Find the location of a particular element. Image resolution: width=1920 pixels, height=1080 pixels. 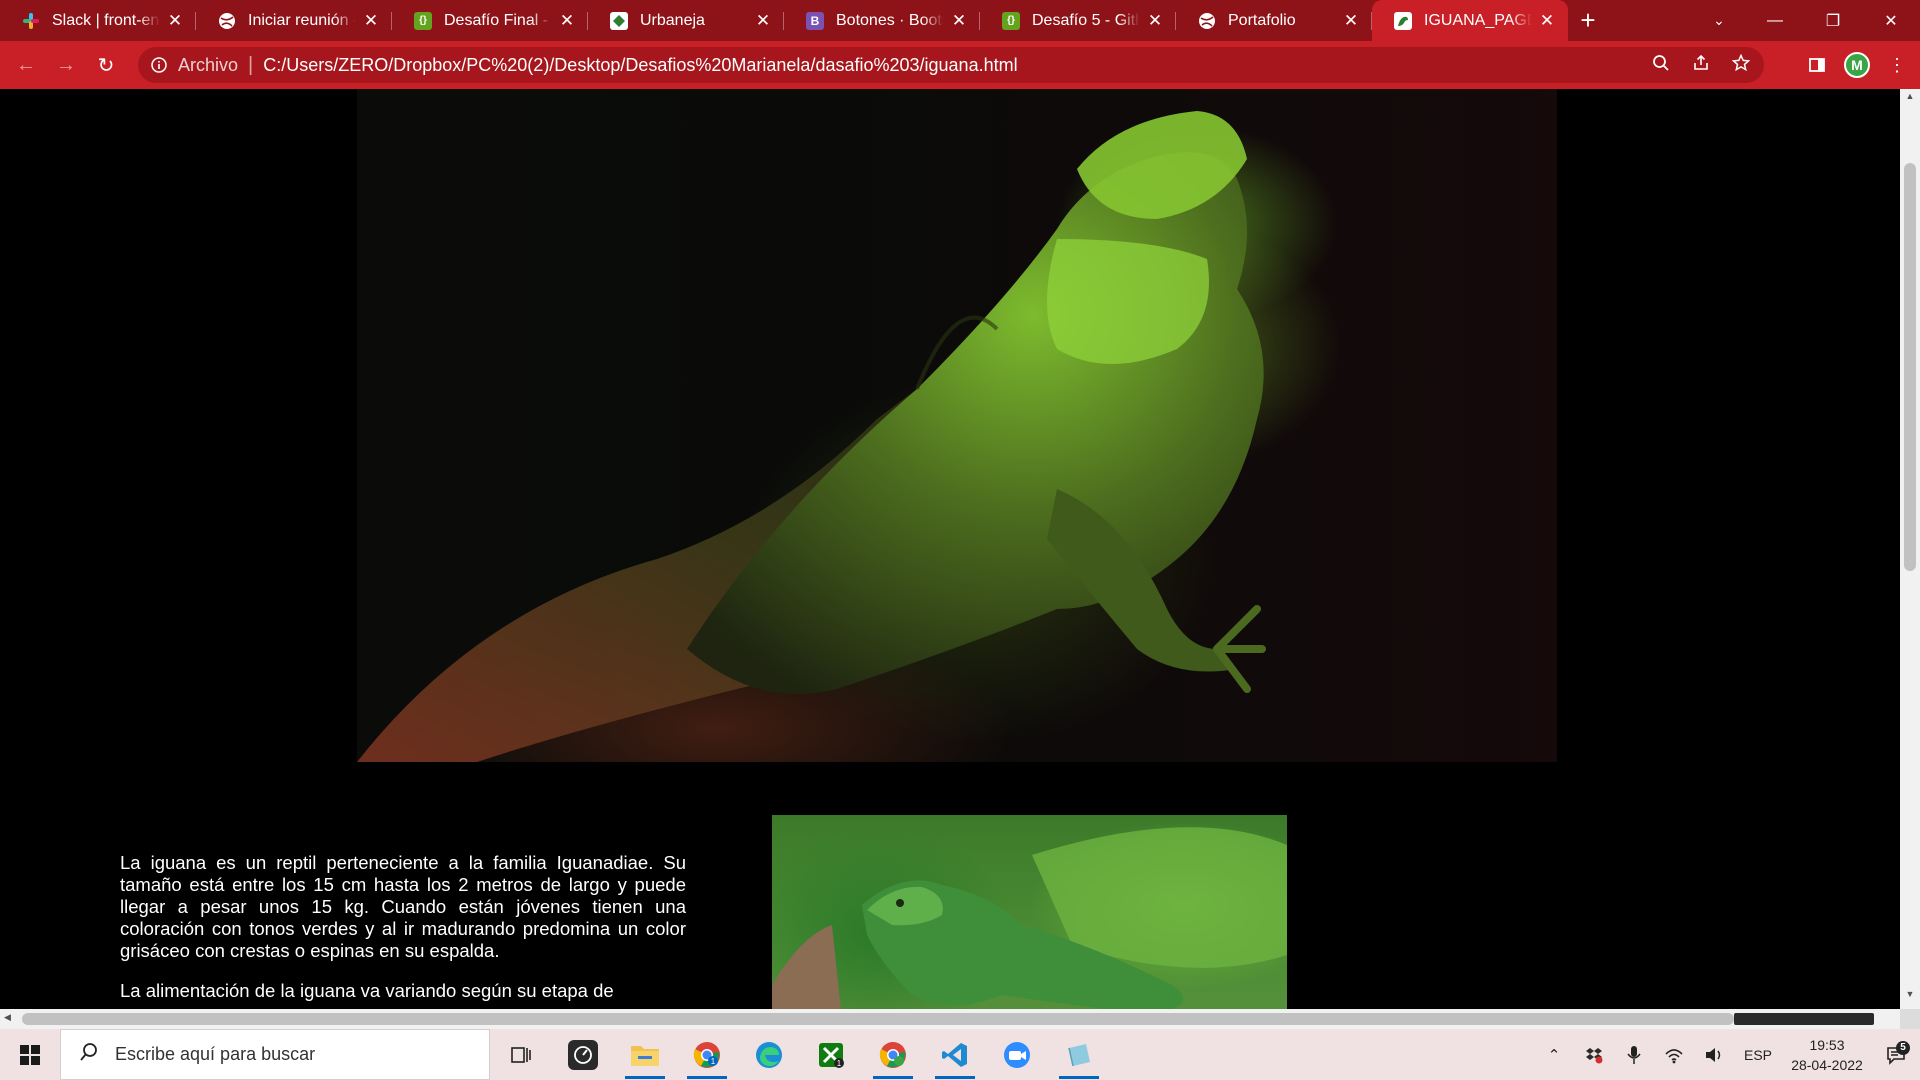

tab-slack: Slack | front-end- ✕ is located at coordinates (98, 20).